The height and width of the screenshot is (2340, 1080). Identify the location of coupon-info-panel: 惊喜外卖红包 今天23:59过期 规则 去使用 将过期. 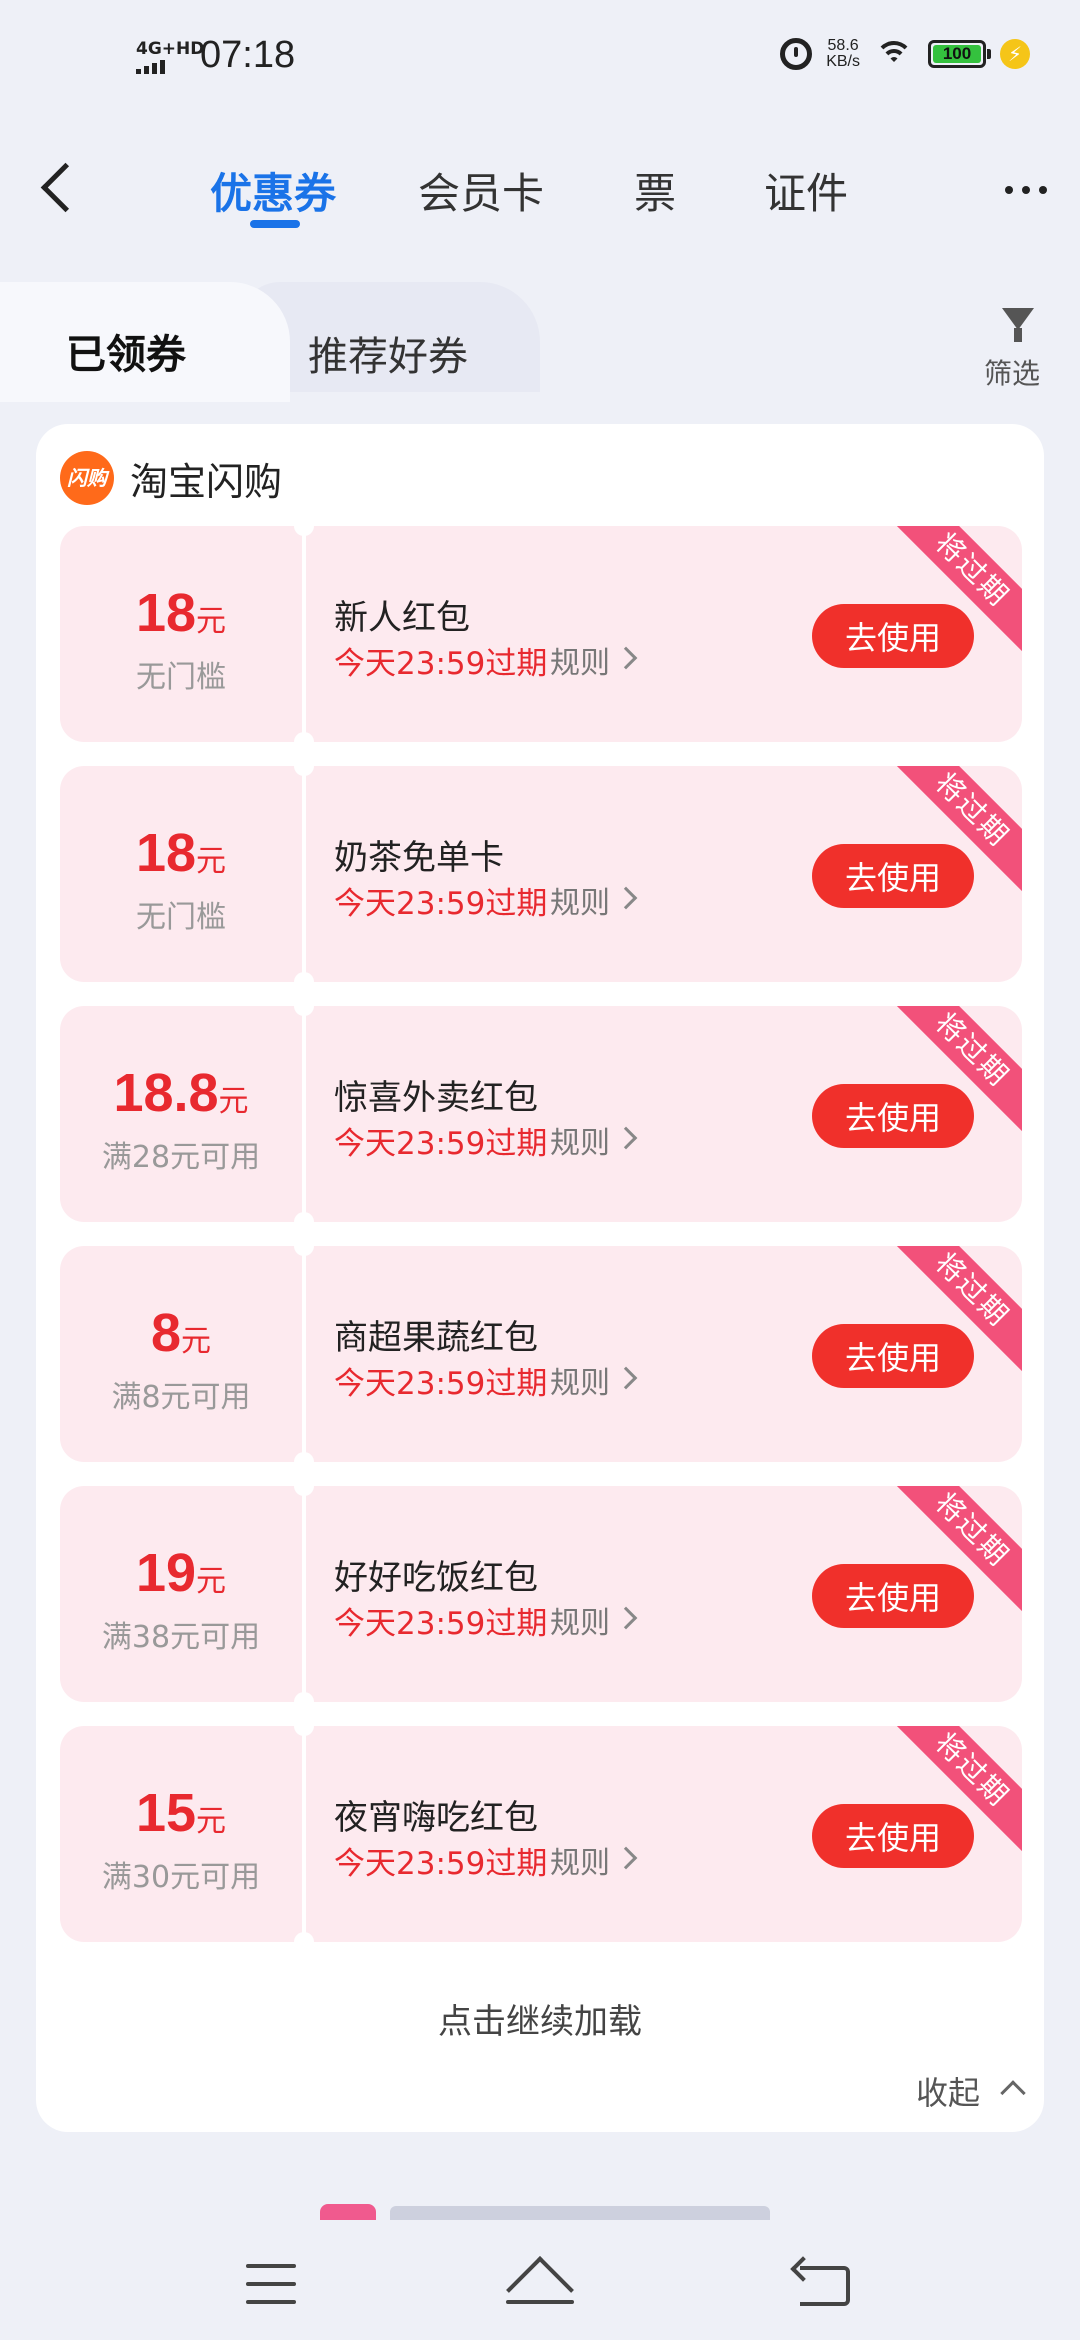
(664, 1114).